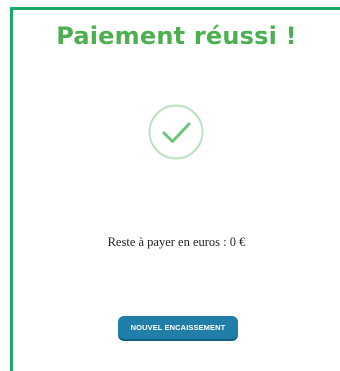  What do you see at coordinates (176, 36) in the screenshot?
I see `success-title: Paiement réussi !` at bounding box center [176, 36].